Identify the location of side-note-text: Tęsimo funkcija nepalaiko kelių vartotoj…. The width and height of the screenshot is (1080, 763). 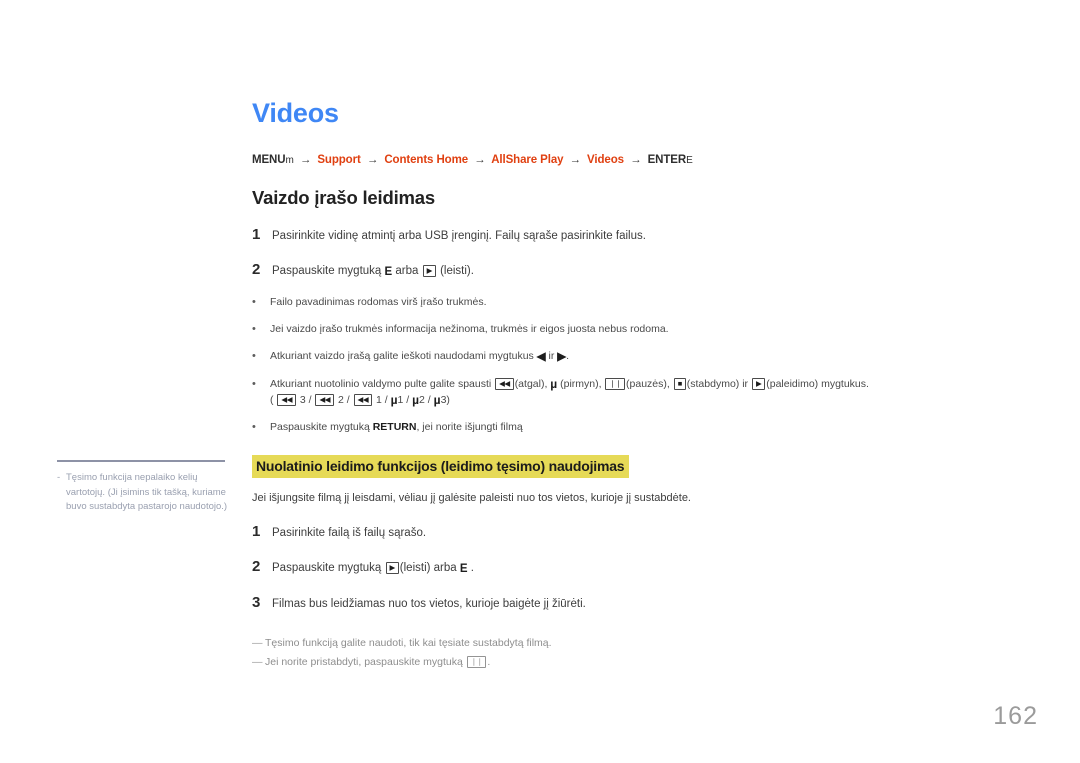
(147, 492).